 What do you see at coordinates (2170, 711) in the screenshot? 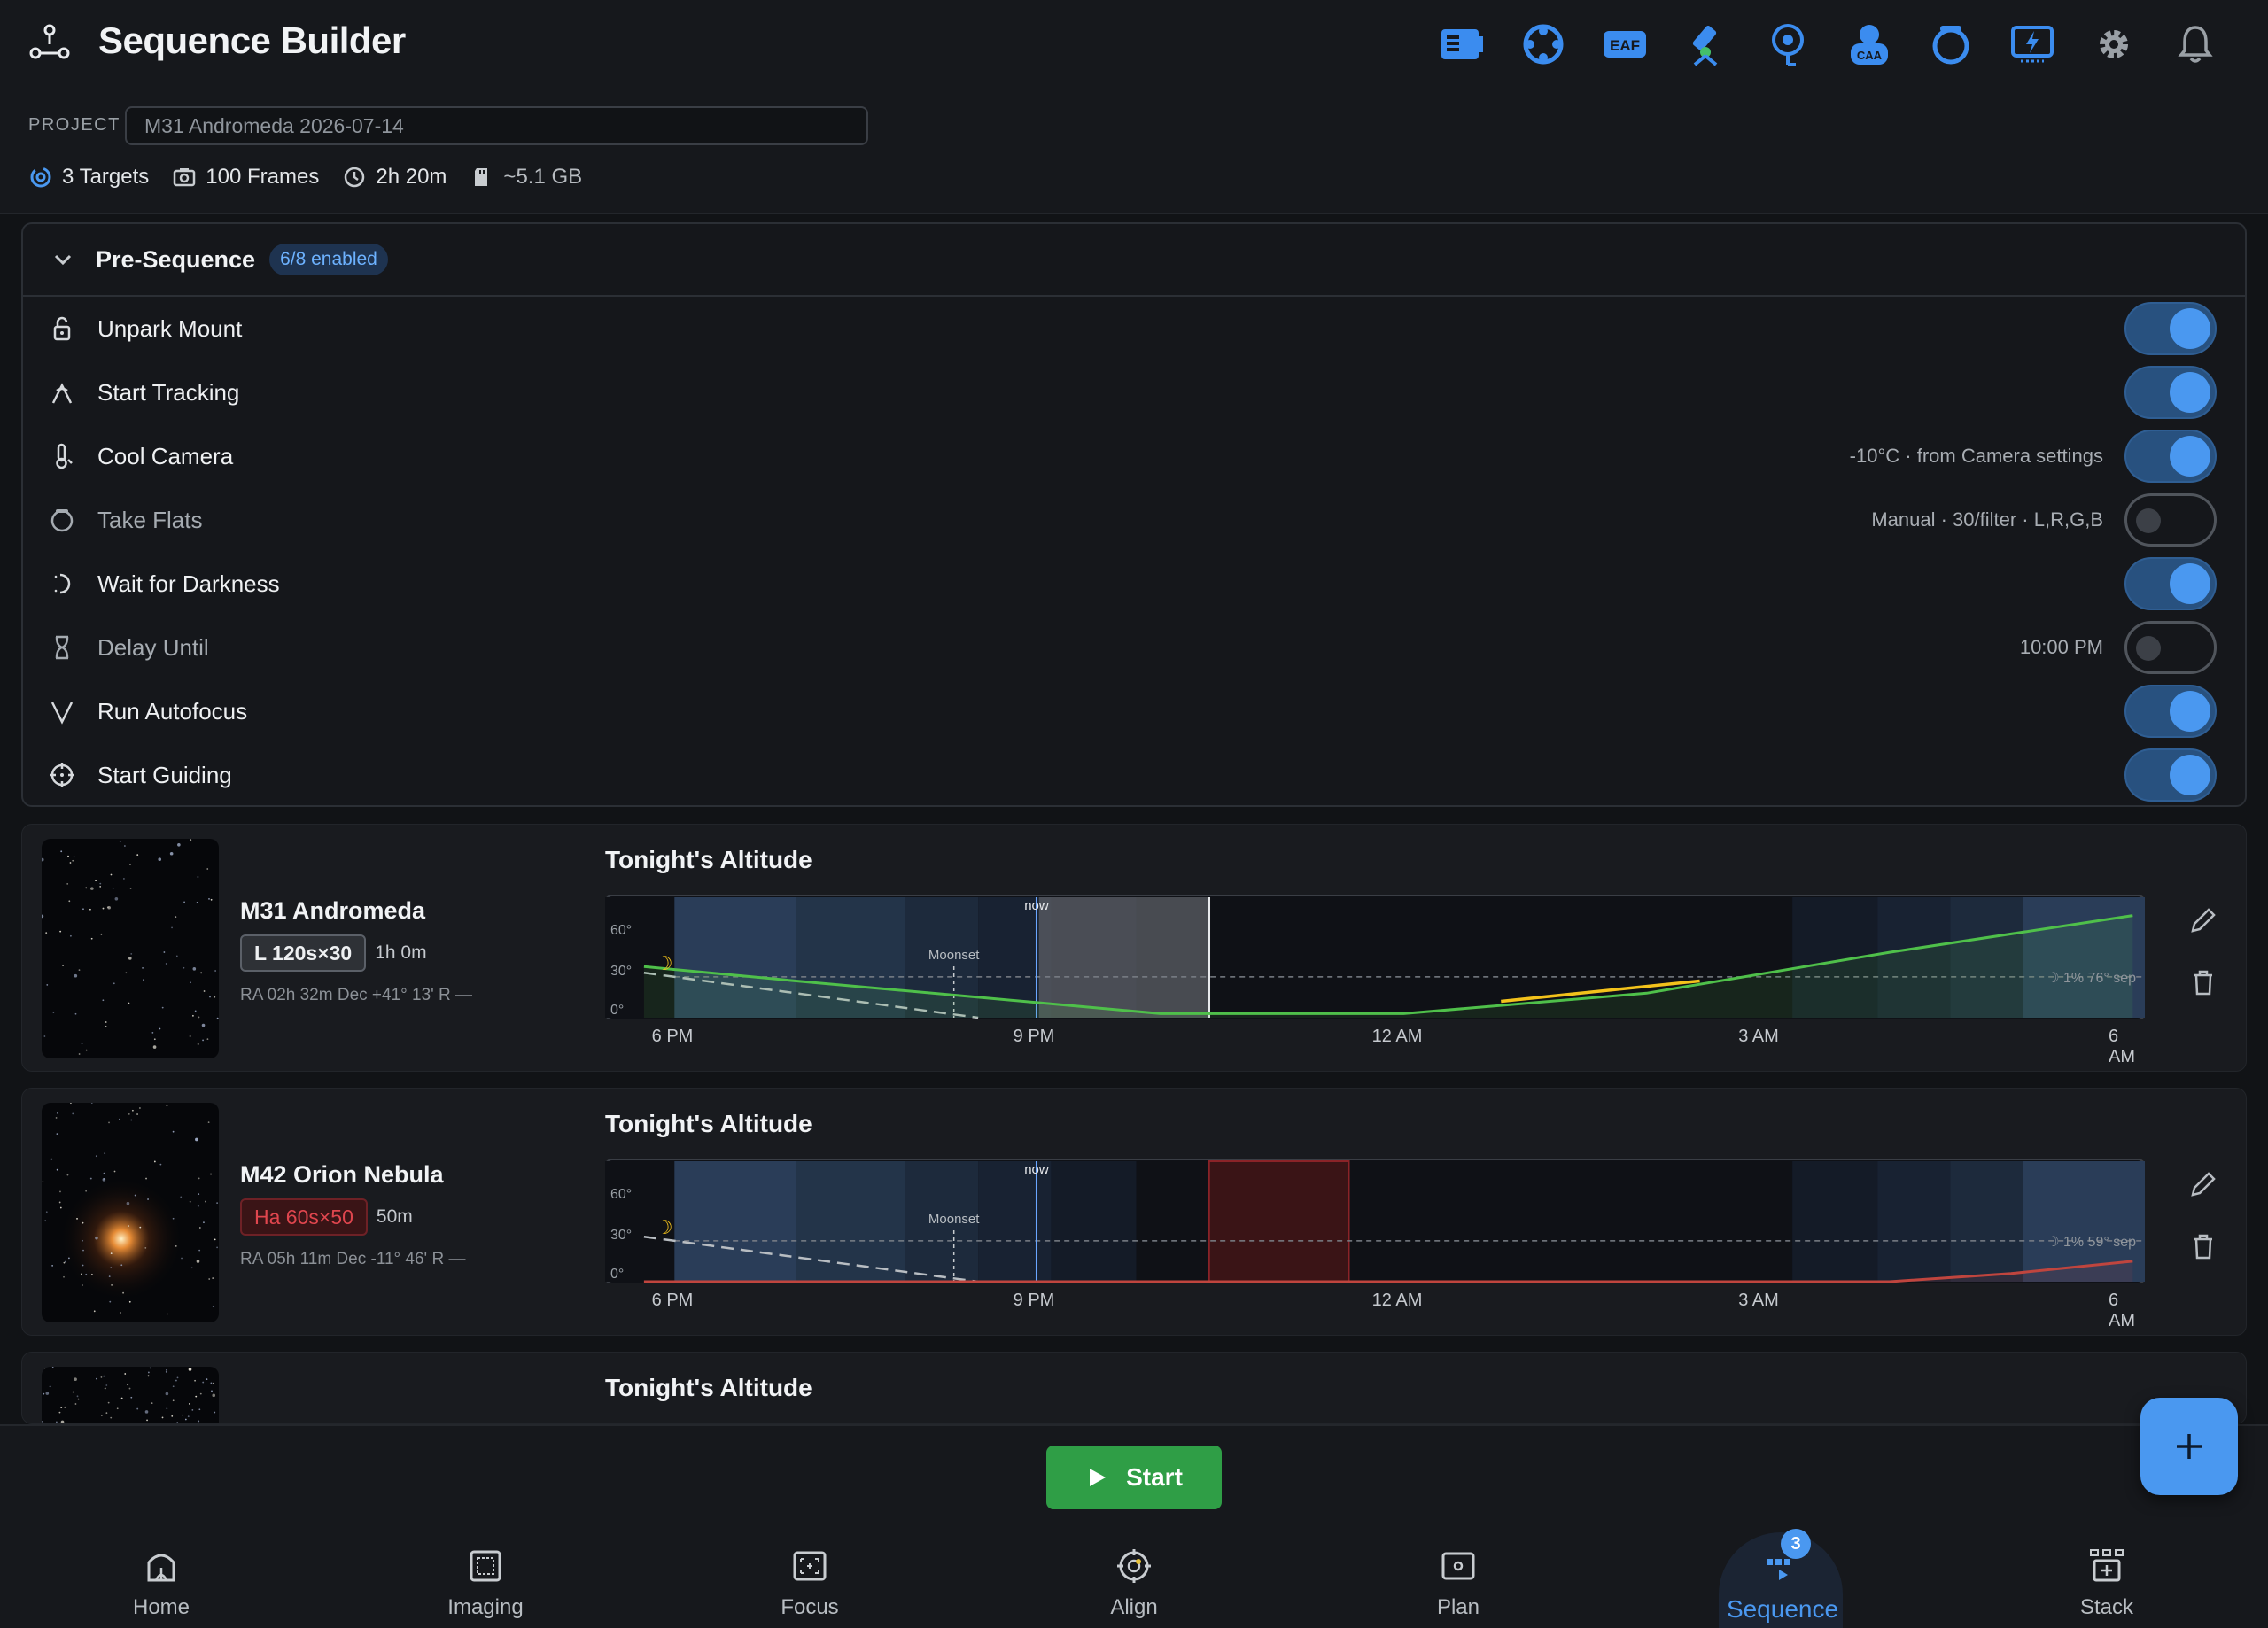
I see `run-autofocus-toggle` at bounding box center [2170, 711].